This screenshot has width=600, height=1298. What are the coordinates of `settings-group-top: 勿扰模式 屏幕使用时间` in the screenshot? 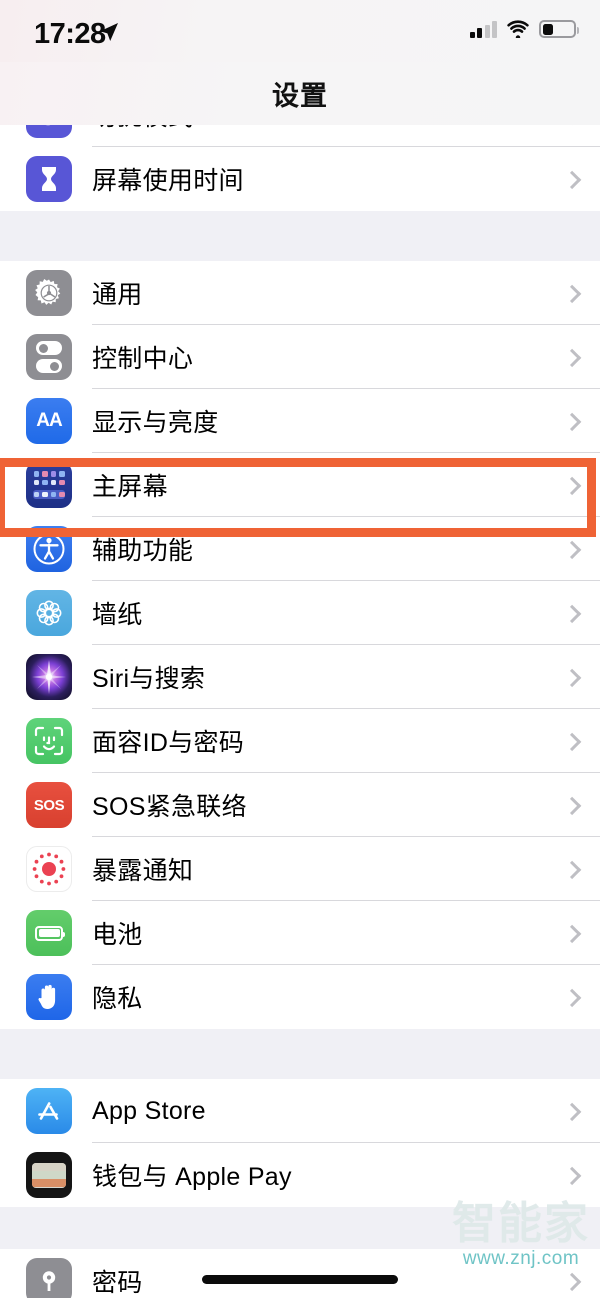 It's located at (300, 168).